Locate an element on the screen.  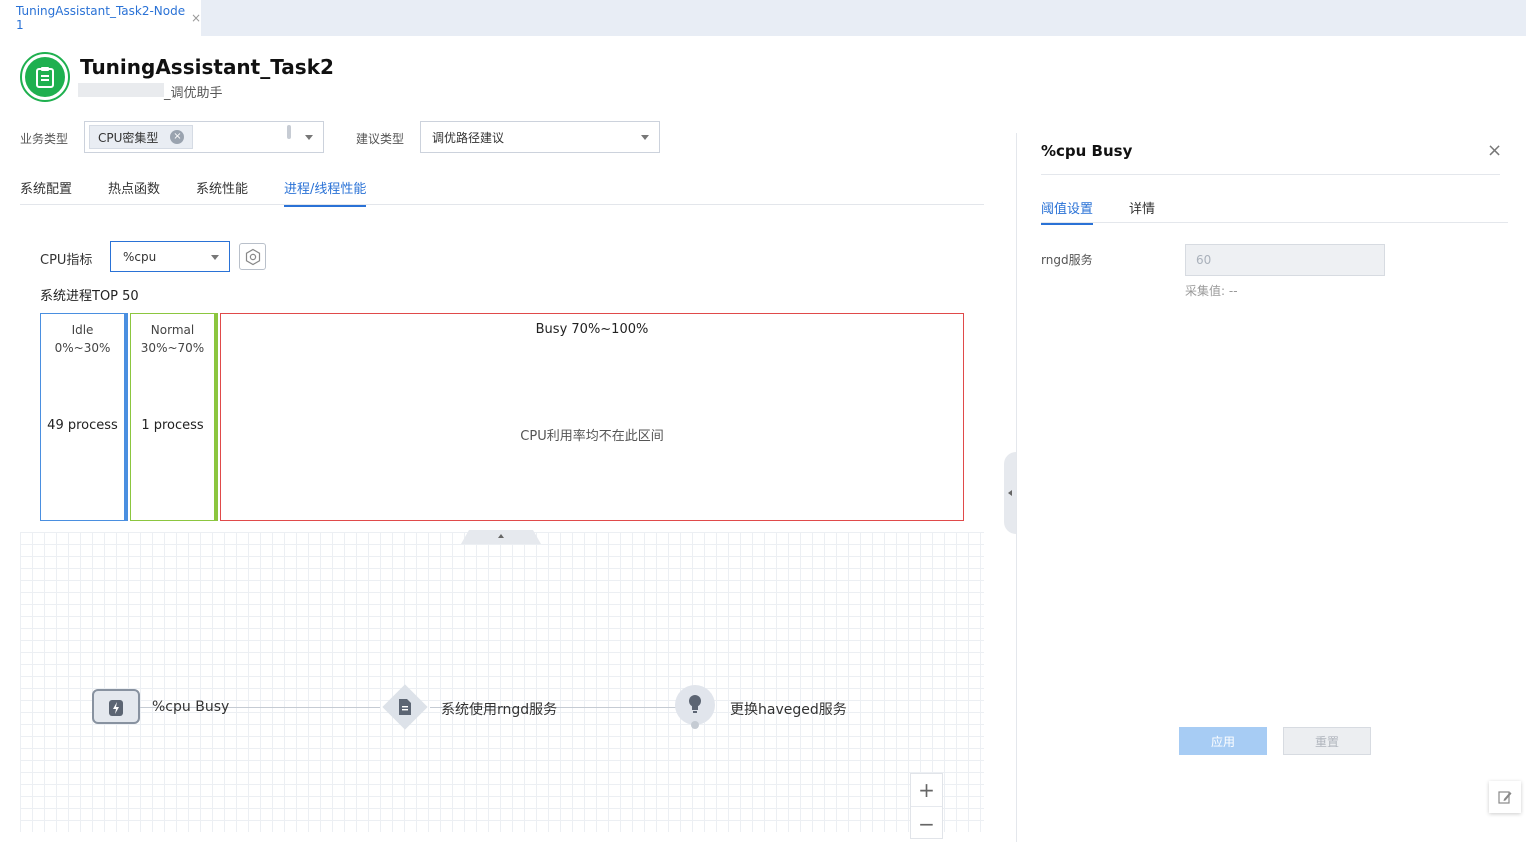
app-logo is located at coordinates (45, 77).